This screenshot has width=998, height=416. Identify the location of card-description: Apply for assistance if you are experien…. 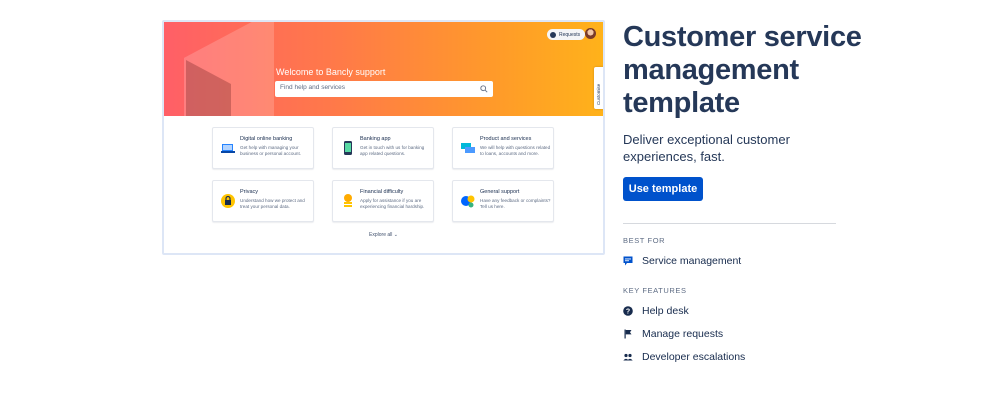
(392, 203).